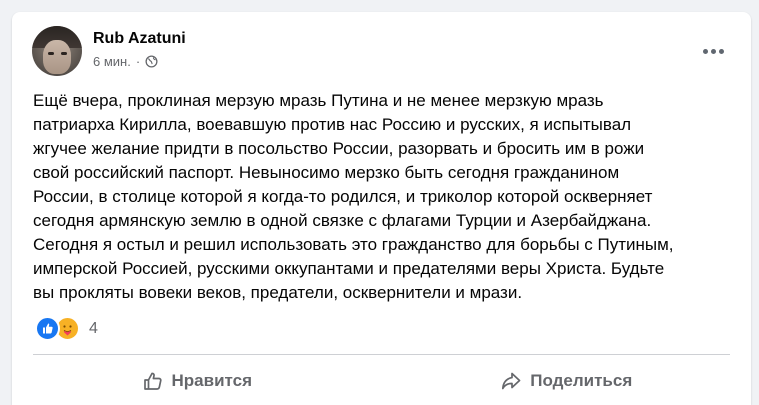 Image resolution: width=759 pixels, height=405 pixels. I want to click on avatar-face, so click(57, 57).